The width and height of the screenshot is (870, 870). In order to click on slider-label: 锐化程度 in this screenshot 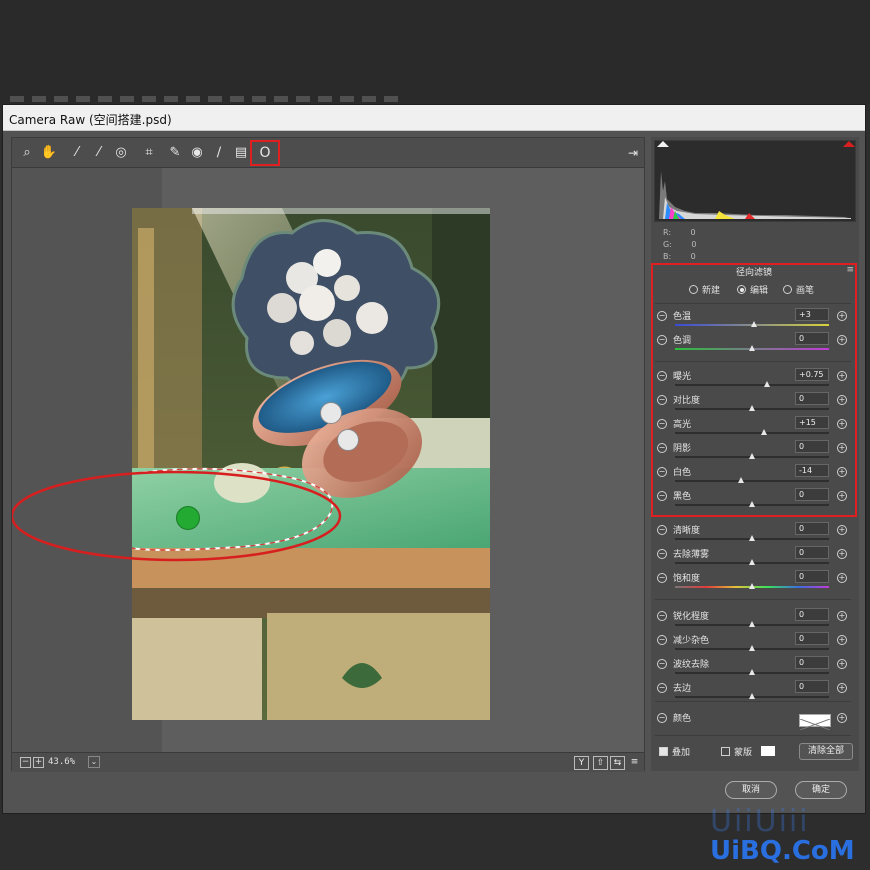, I will do `click(691, 617)`.